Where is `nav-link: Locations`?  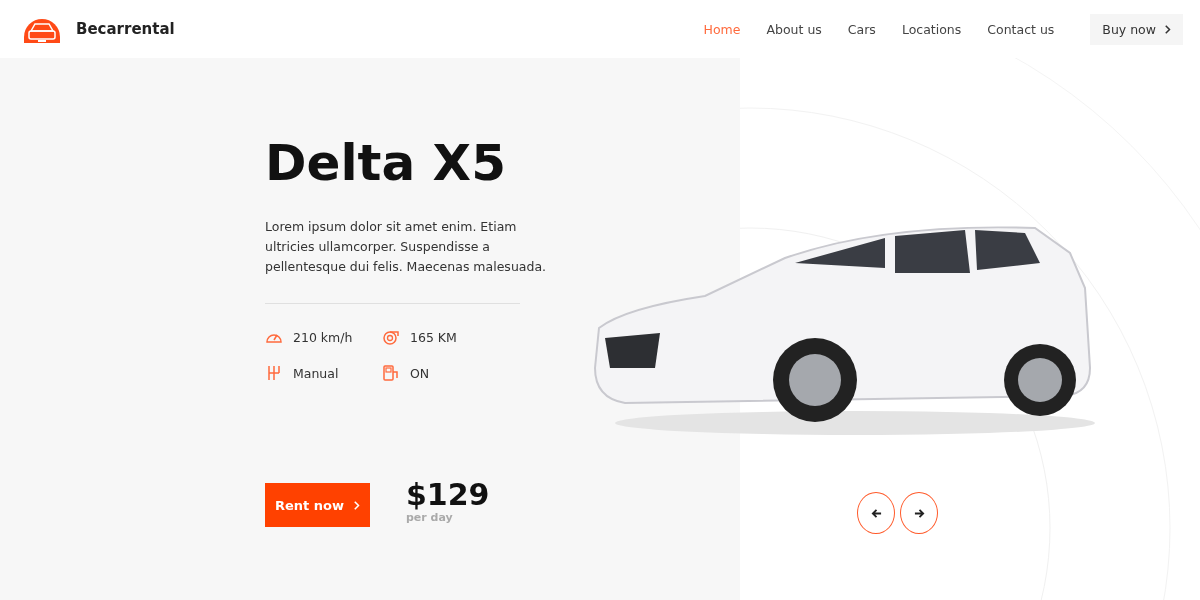
nav-link: Locations is located at coordinates (931, 29).